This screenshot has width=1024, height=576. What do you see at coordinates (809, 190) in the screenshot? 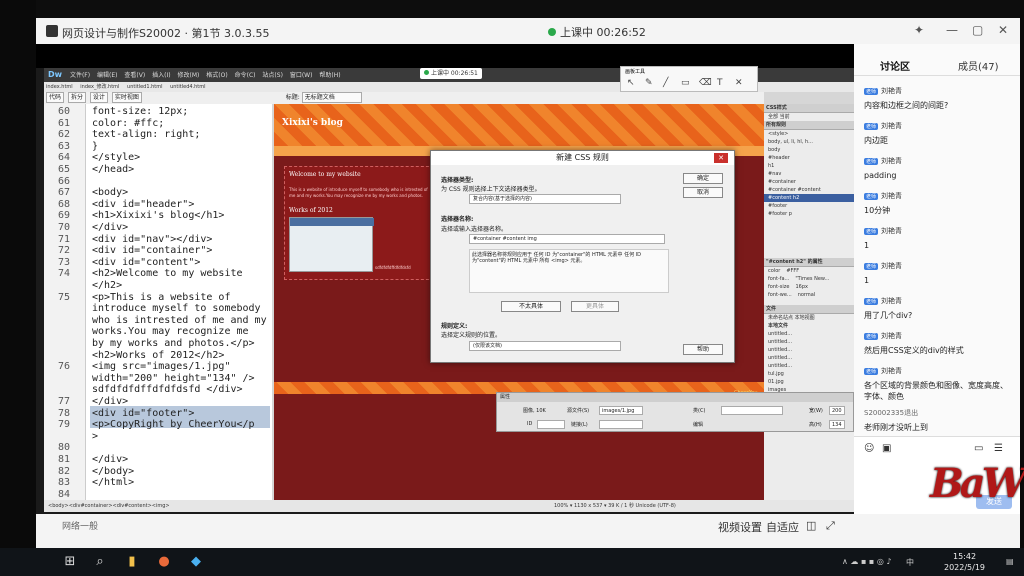
I see `css-rule-item: #container #content` at bounding box center [809, 190].